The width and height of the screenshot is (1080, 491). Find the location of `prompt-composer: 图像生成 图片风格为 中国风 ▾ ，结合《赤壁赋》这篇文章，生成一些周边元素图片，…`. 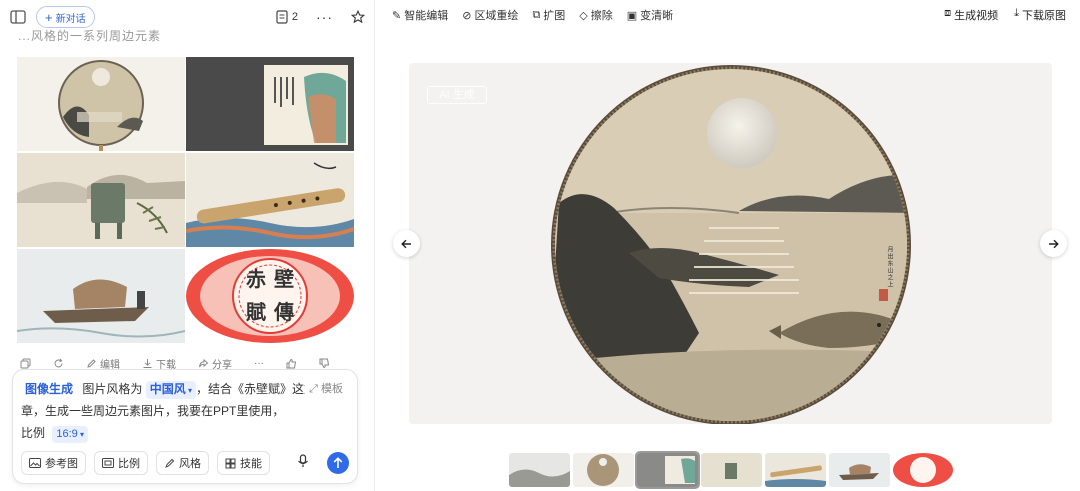

prompt-composer: 图像生成 图片风格为 中国风 ▾ ，结合《赤壁赋》这篇文章，生成一些周边元素图片，… is located at coordinates (185, 426).